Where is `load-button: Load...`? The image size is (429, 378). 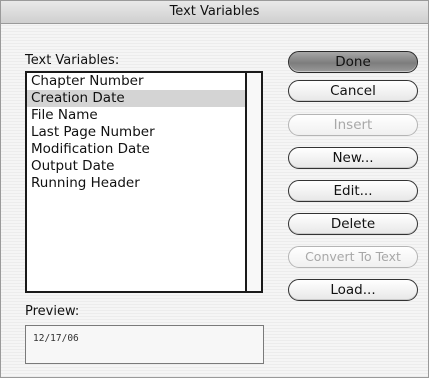
load-button: Load... is located at coordinates (353, 290).